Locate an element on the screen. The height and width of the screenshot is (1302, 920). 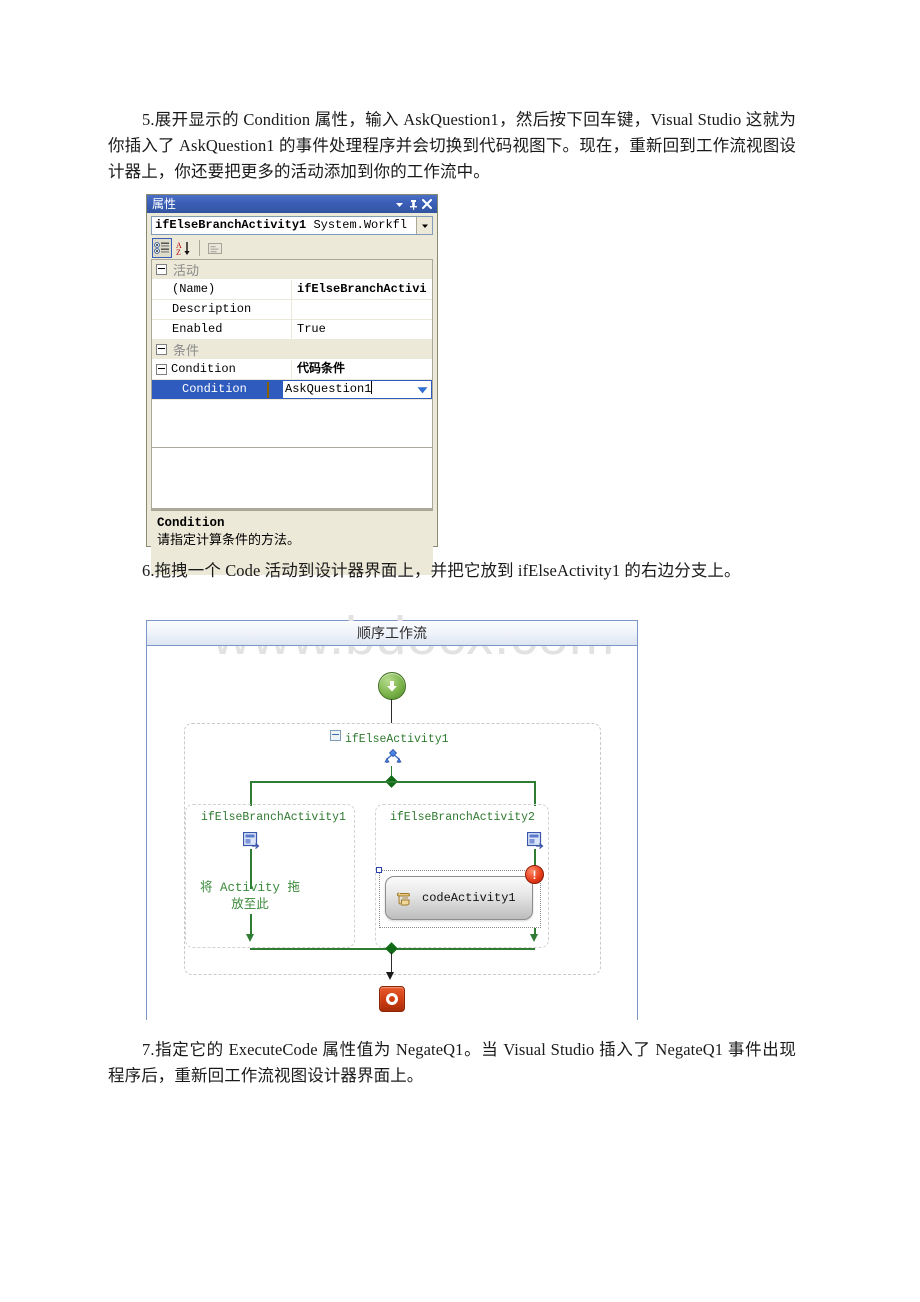
event-handler-icon is located at coordinates (268, 389).